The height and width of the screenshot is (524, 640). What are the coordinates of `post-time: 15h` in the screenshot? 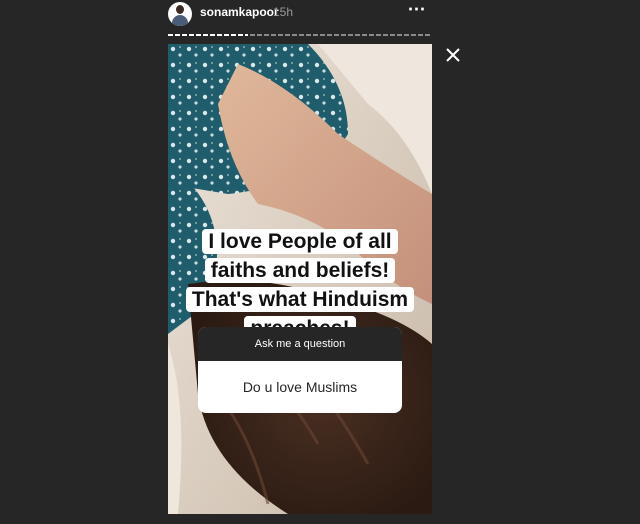 It's located at (283, 12).